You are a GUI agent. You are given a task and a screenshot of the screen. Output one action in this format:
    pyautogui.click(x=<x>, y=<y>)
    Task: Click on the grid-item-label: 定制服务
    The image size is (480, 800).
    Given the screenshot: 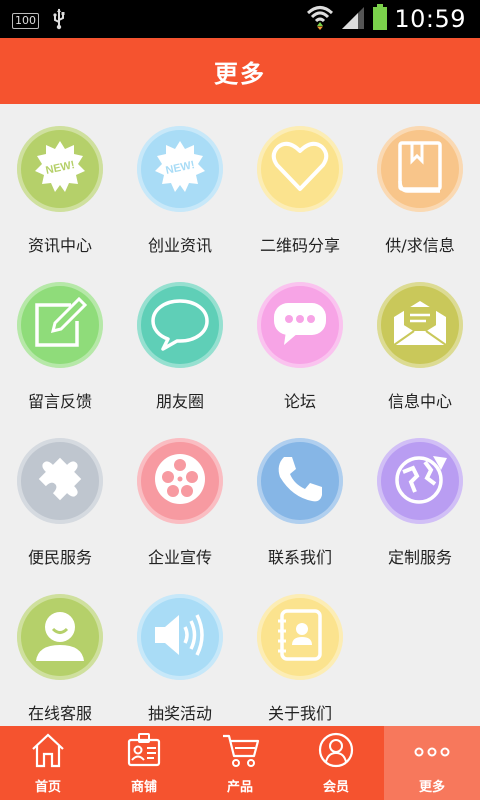 What is the action you would take?
    pyautogui.click(x=419, y=557)
    